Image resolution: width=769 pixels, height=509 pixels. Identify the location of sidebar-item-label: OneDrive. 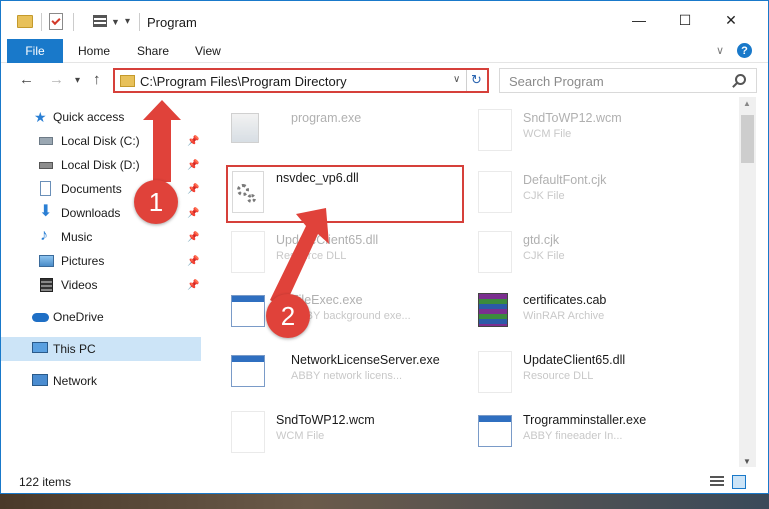
(78, 317).